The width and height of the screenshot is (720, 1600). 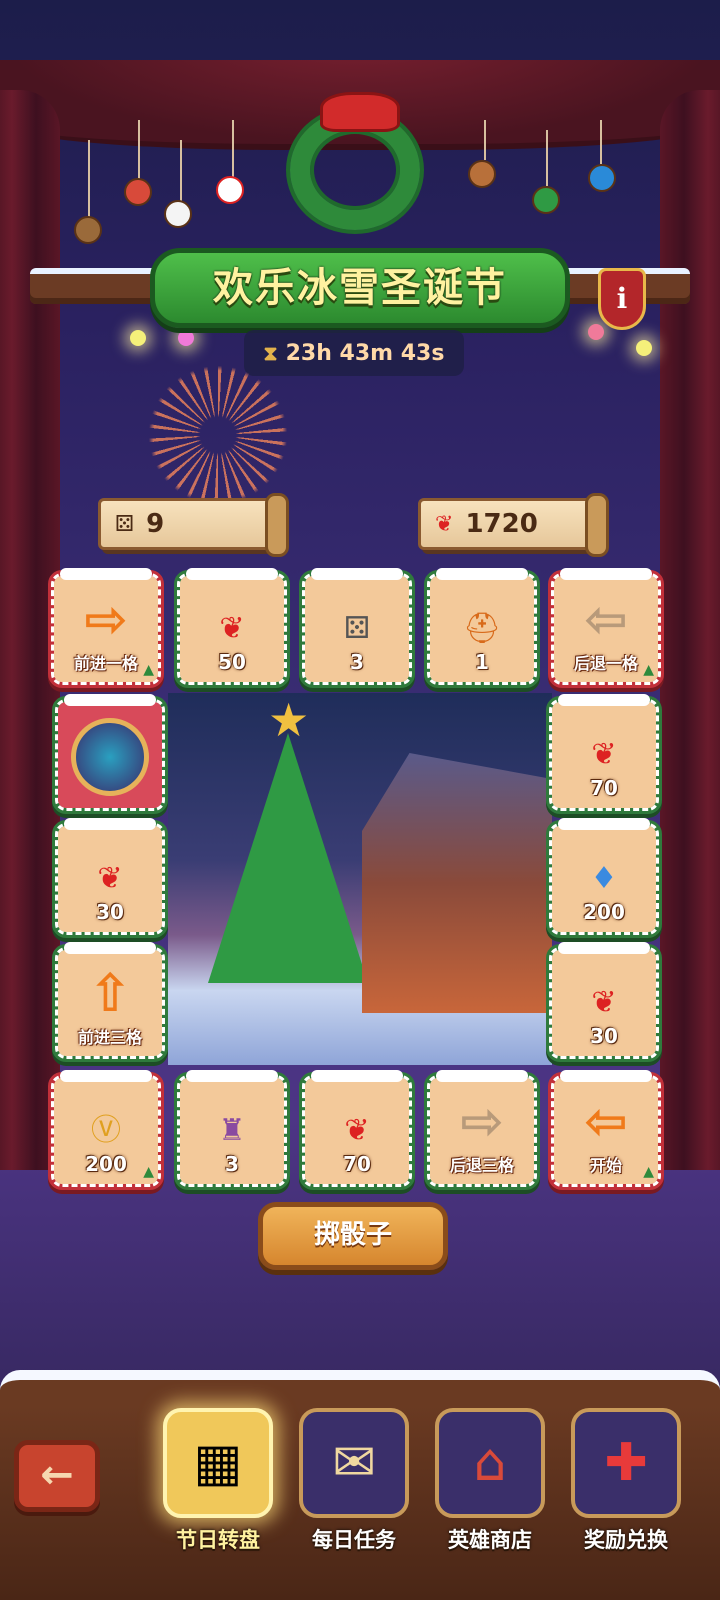 I want to click on v-coin-icon: Ⓥ, so click(x=106, y=1130).